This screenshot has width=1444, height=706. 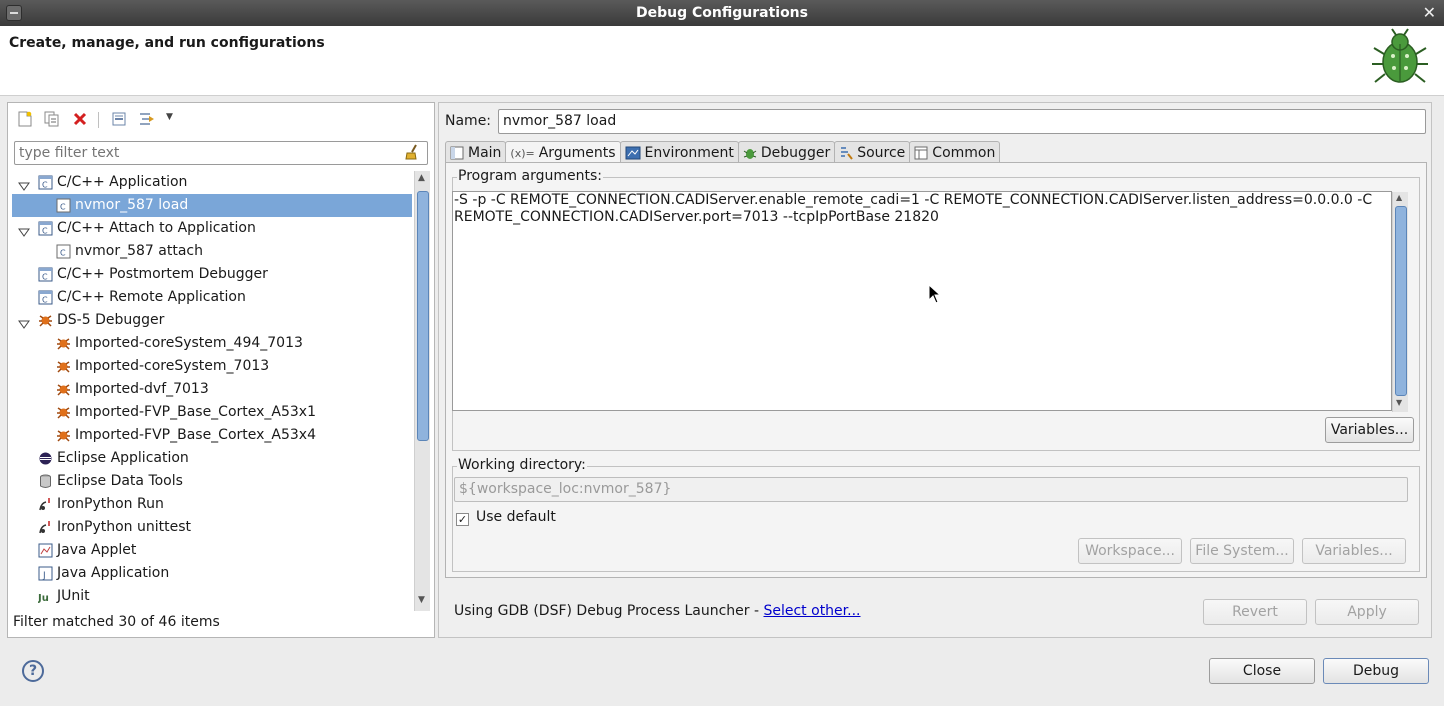 What do you see at coordinates (412, 154) in the screenshot?
I see `clear-filter-icon` at bounding box center [412, 154].